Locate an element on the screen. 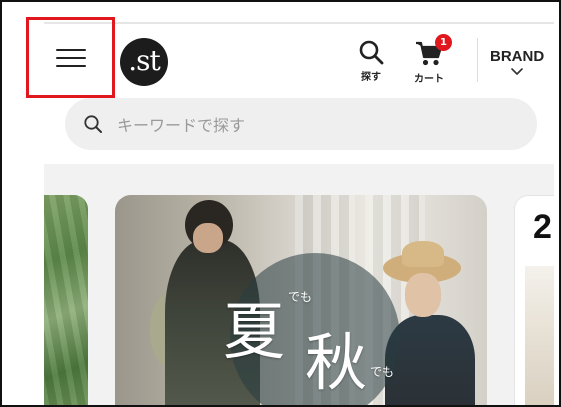  menu-button is located at coordinates (70, 57).